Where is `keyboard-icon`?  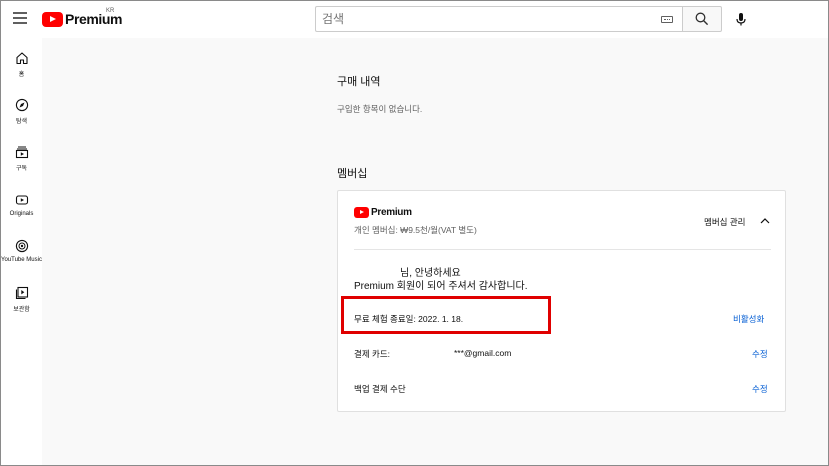 keyboard-icon is located at coordinates (667, 19).